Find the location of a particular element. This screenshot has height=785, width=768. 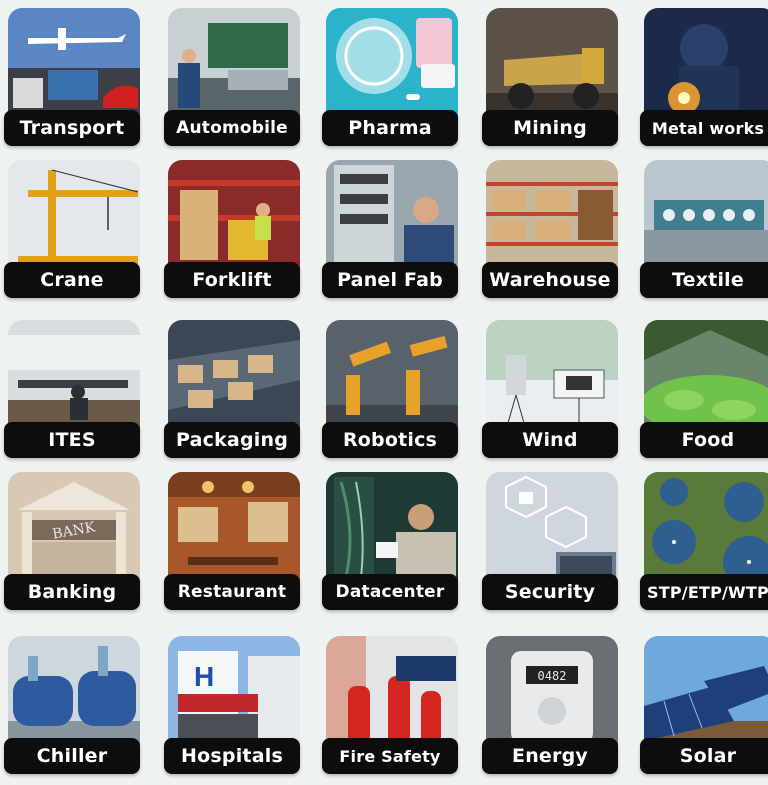

svg-text: 0482 is located at coordinates (552, 676).